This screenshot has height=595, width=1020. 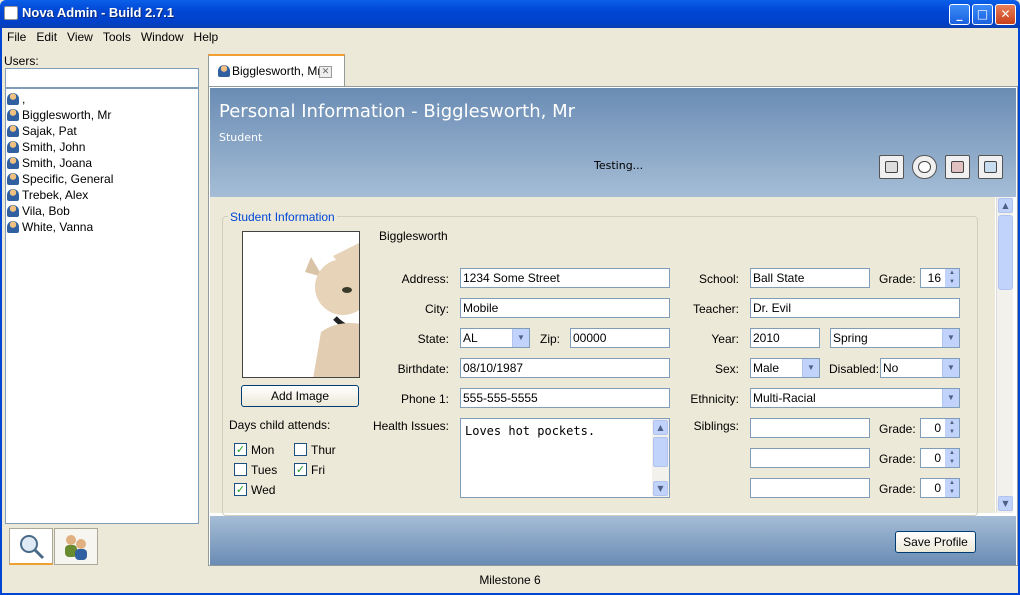 I want to click on tues-label: Tues, so click(x=264, y=470).